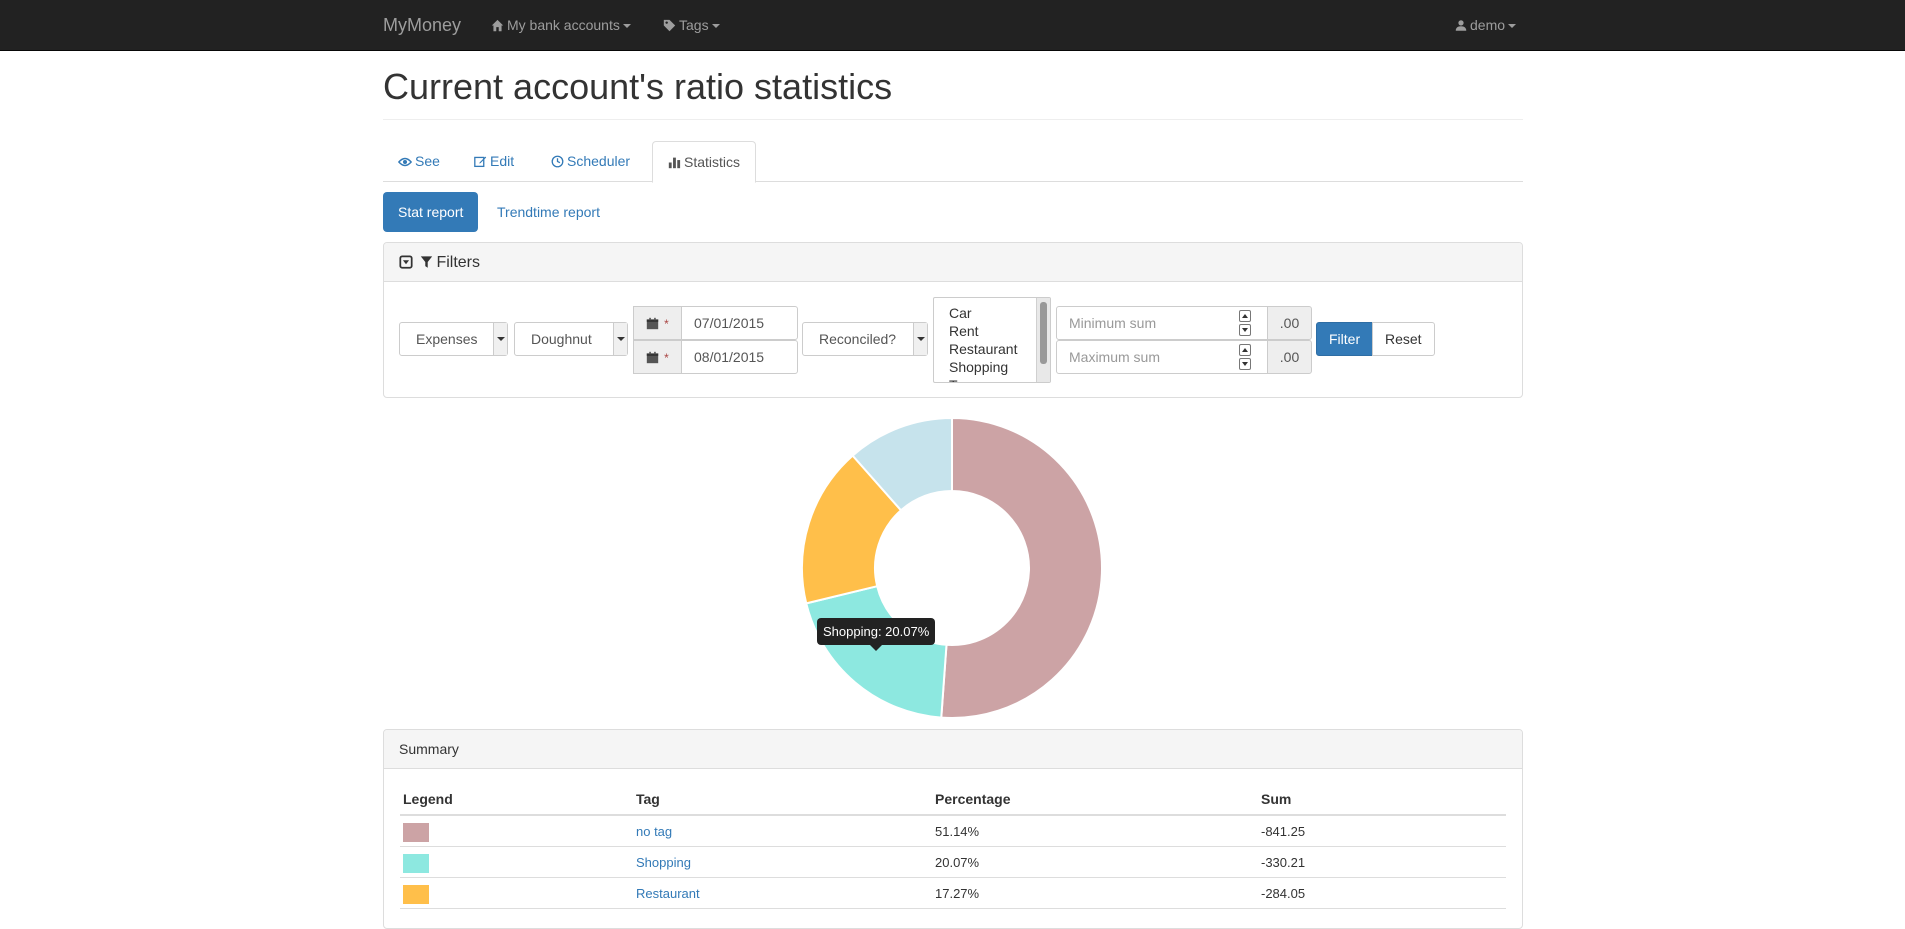 This screenshot has height=929, width=1905. I want to click on tab-scheduler-label: Scheduler, so click(599, 161).